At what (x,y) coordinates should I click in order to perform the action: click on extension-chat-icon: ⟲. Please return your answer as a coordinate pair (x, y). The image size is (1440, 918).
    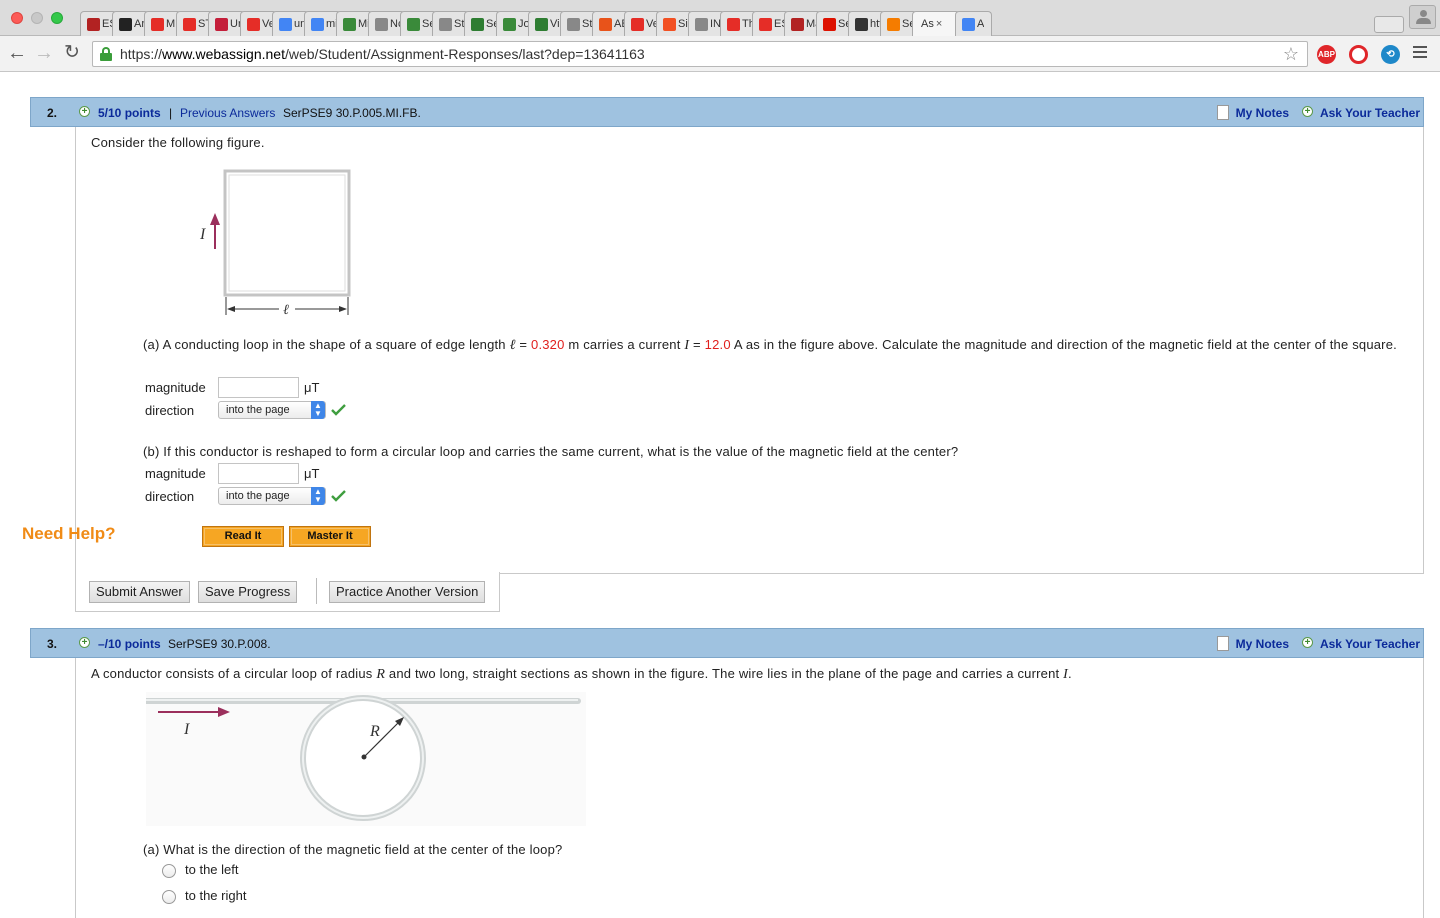
    Looking at the image, I should click on (1390, 54).